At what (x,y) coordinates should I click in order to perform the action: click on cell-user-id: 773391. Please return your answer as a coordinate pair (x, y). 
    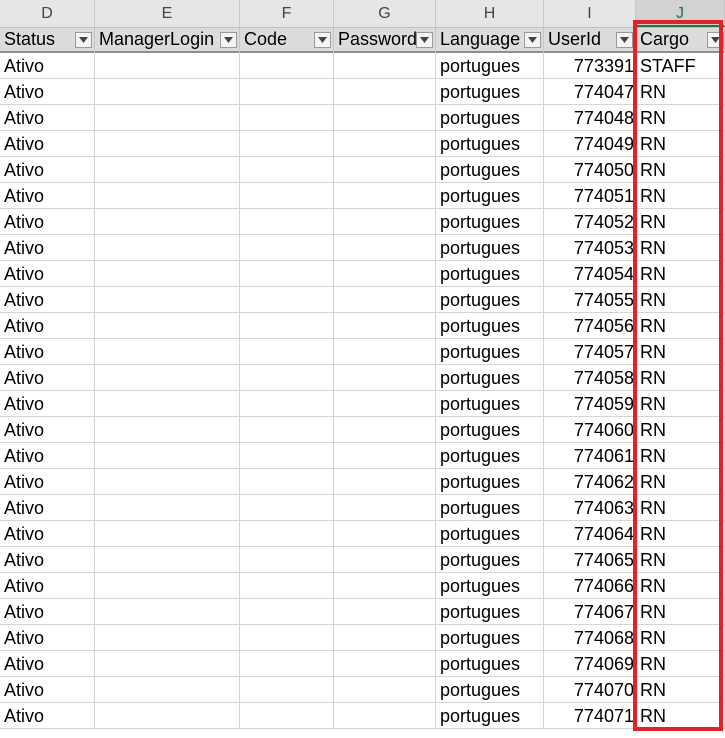
    Looking at the image, I should click on (590, 66).